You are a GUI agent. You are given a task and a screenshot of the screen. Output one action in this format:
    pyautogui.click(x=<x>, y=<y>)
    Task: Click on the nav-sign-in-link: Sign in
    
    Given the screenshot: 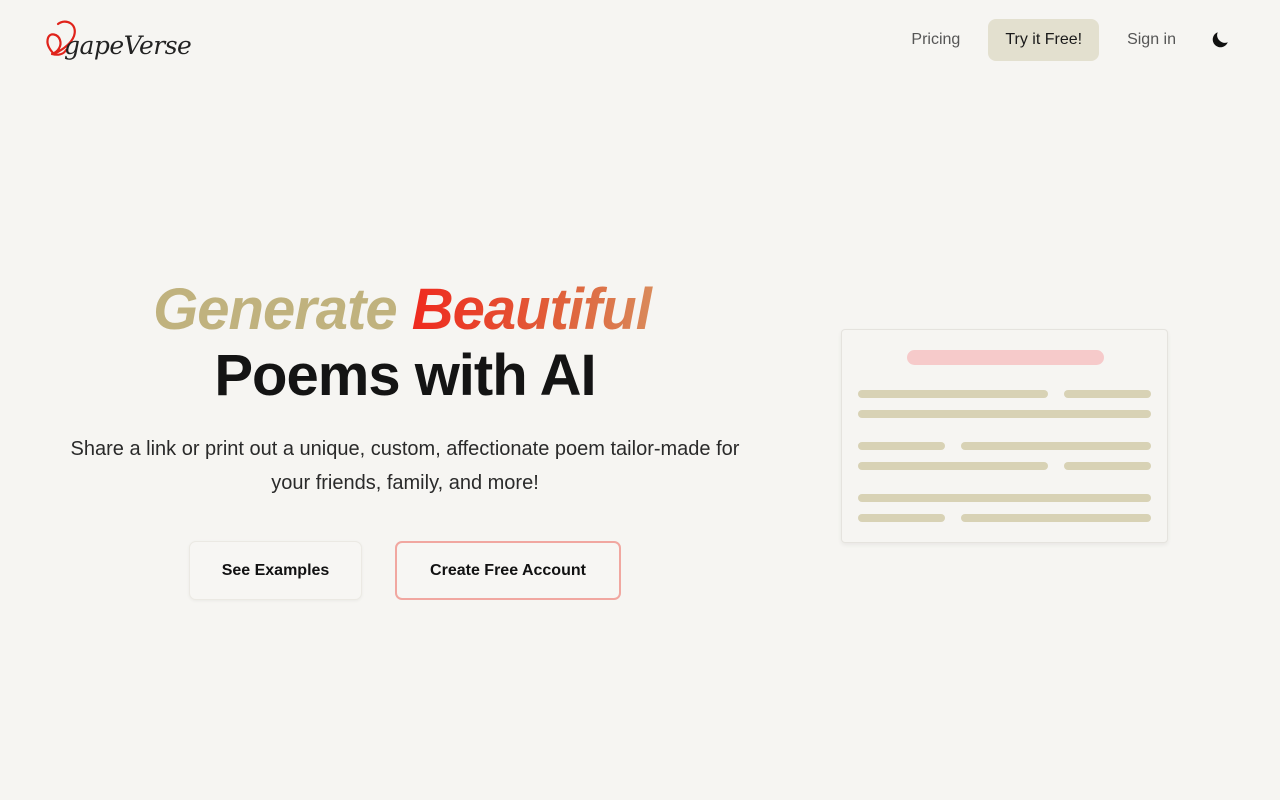 What is the action you would take?
    pyautogui.click(x=1151, y=40)
    